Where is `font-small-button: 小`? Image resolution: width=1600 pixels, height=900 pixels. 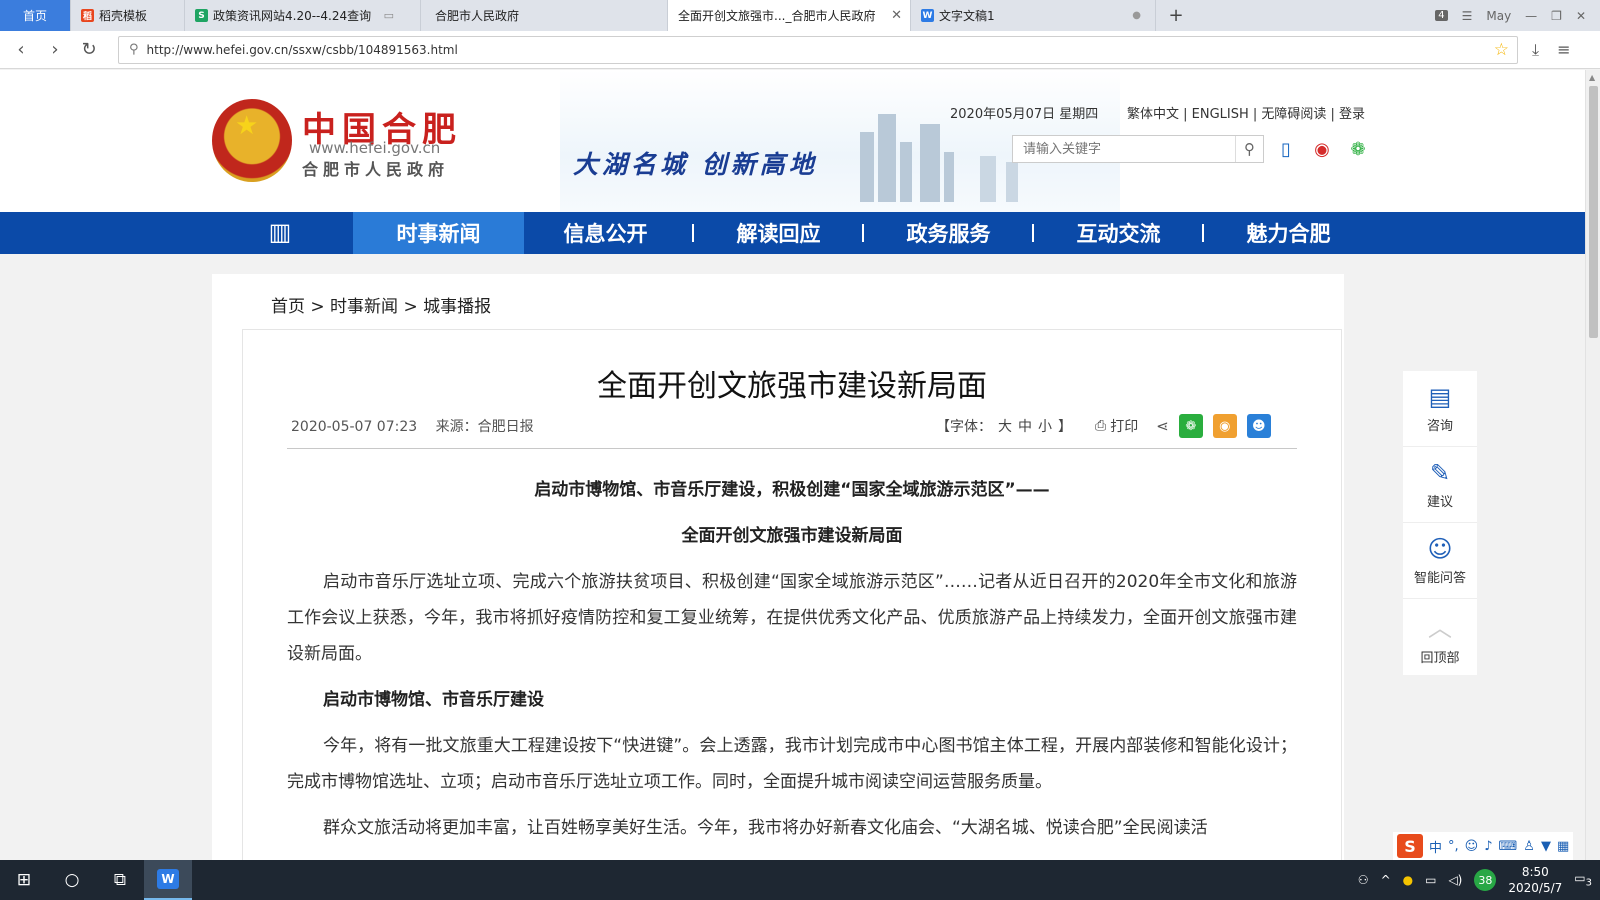
font-small-button: 小 is located at coordinates (1045, 427).